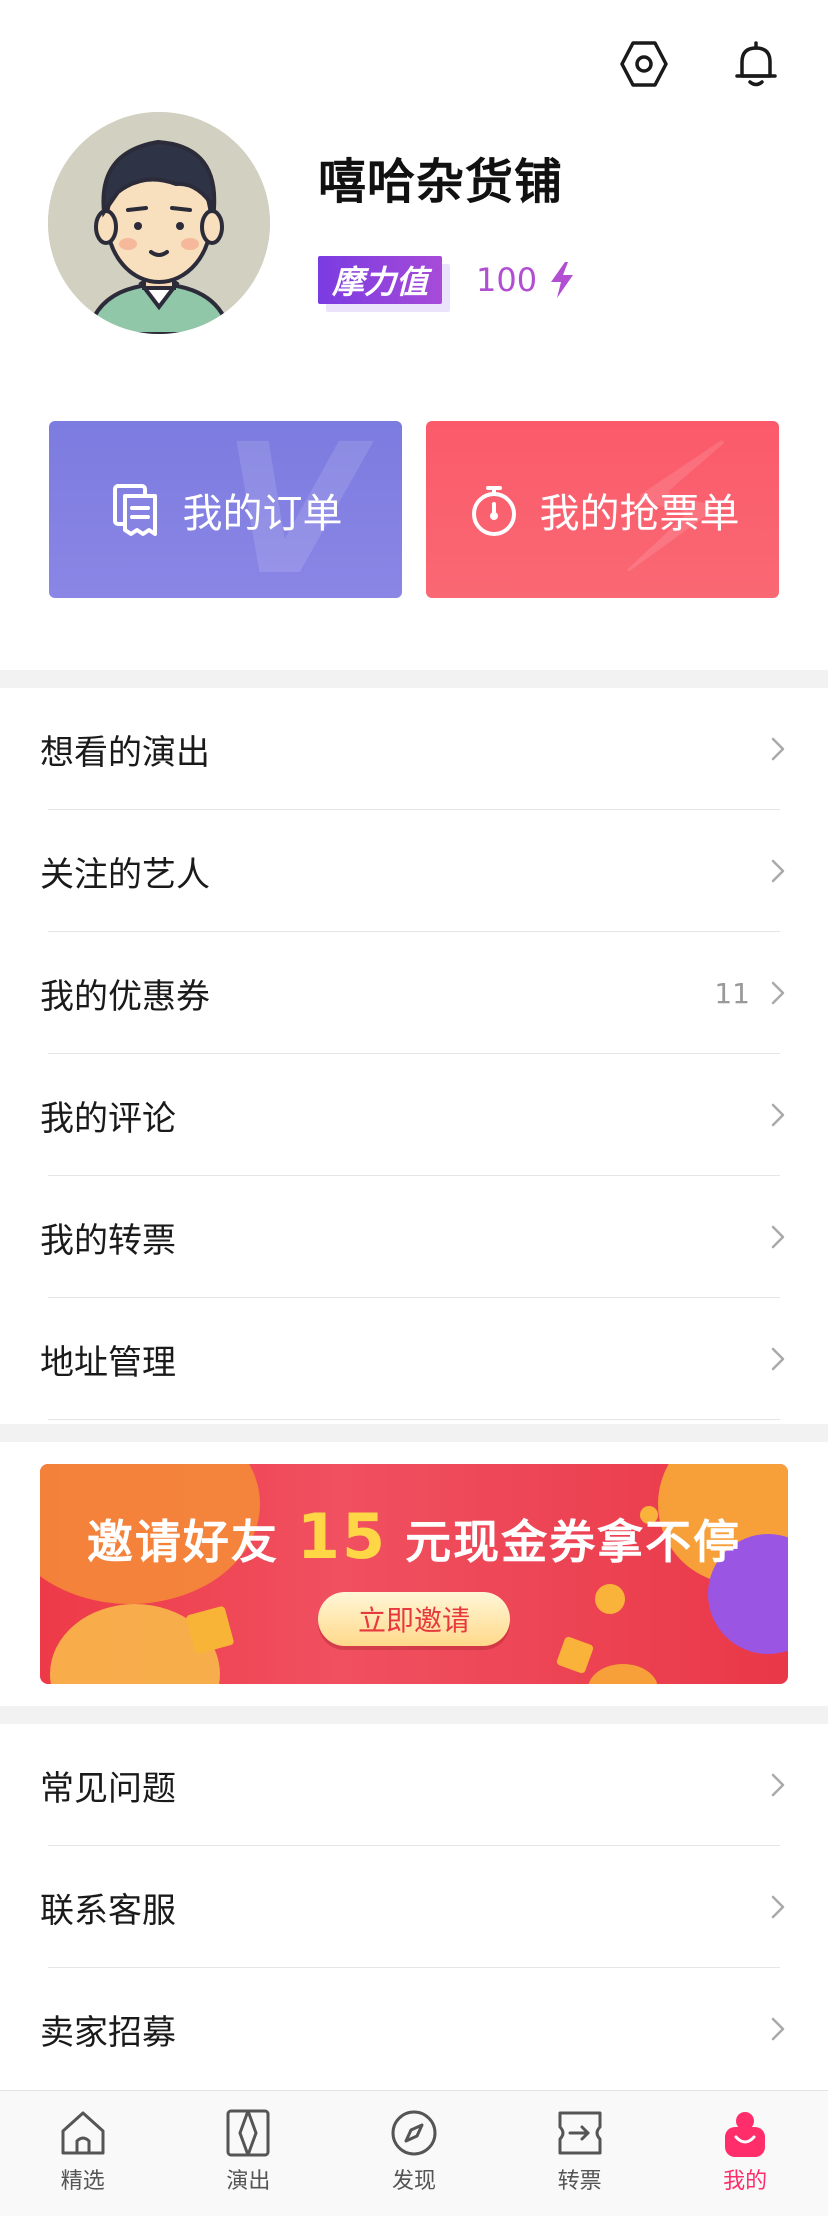 The height and width of the screenshot is (2216, 828). What do you see at coordinates (756, 64) in the screenshot?
I see `bell-icon` at bounding box center [756, 64].